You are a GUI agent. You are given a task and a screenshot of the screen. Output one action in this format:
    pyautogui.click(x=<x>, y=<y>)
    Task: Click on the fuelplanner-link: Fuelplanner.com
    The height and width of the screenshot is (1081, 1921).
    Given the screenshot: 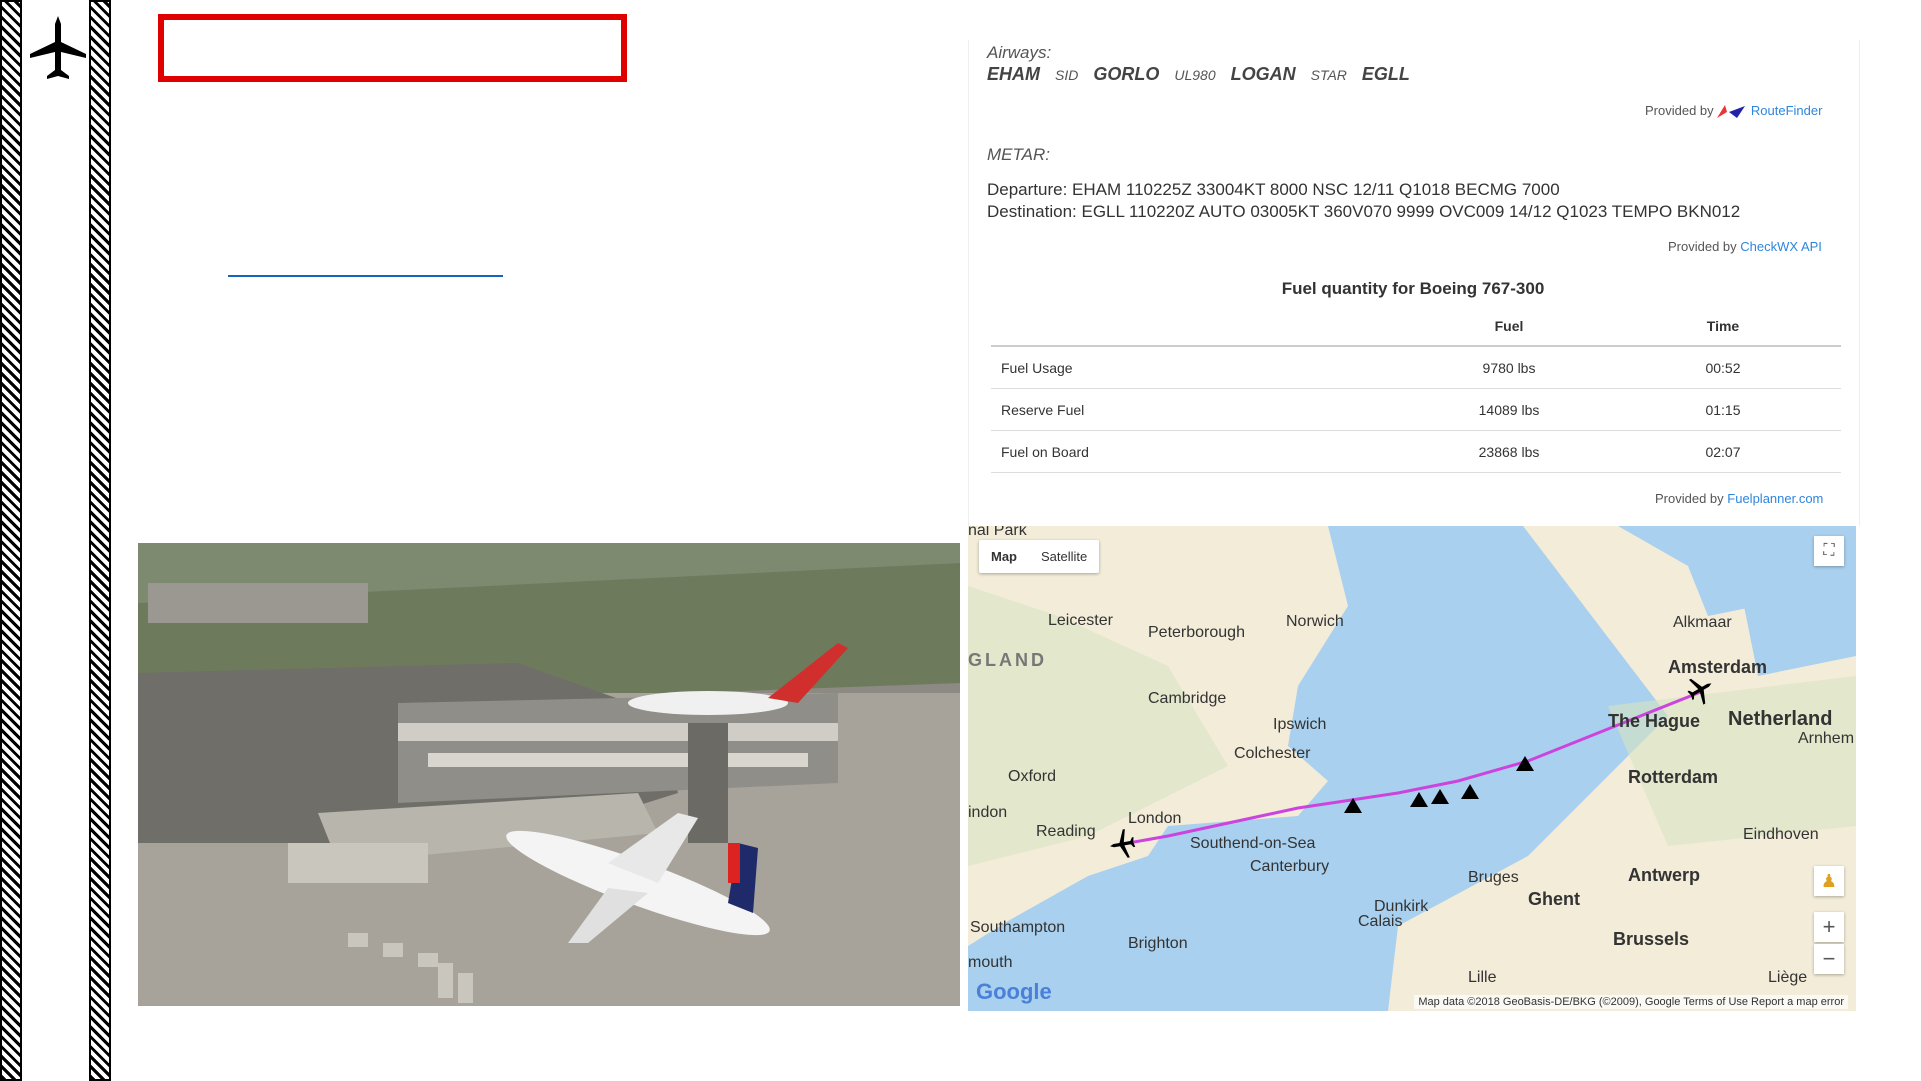 What is the action you would take?
    pyautogui.click(x=1775, y=498)
    